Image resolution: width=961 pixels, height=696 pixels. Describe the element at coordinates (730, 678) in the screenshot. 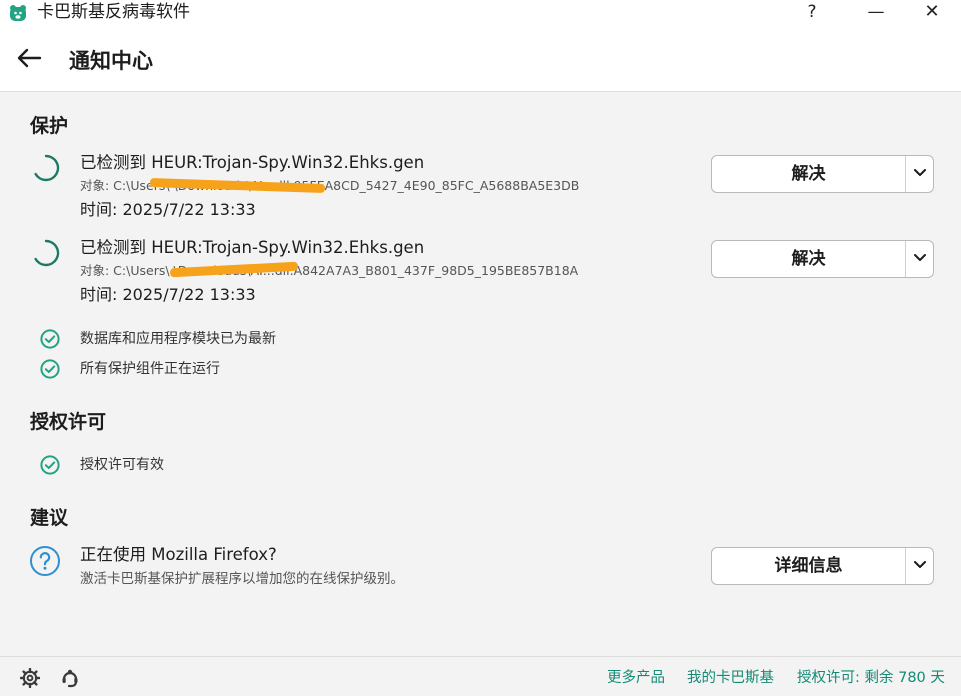

I see `my-kaspersky-link: 我的卡巴斯基` at that location.